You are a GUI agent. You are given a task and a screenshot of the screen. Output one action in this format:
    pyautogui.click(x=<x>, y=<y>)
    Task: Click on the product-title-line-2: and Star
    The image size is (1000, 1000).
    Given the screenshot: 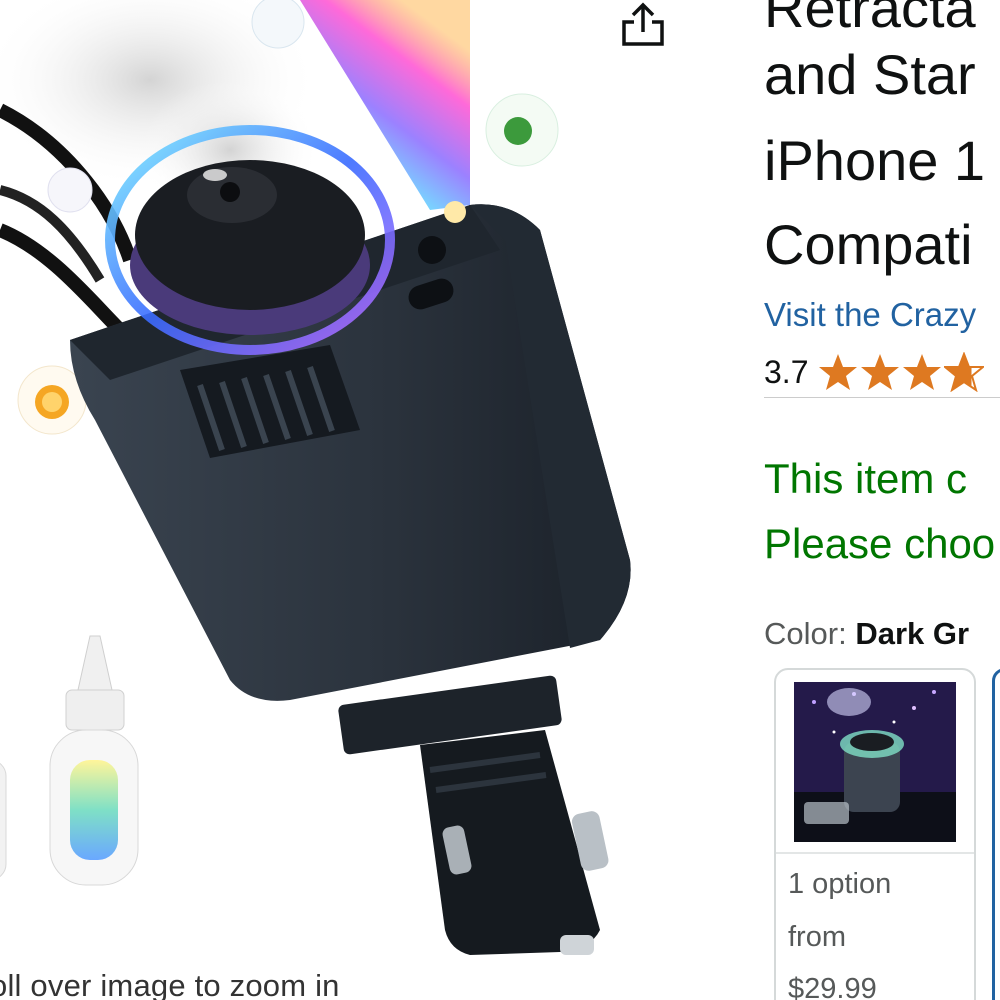 What is the action you would take?
    pyautogui.click(x=870, y=74)
    